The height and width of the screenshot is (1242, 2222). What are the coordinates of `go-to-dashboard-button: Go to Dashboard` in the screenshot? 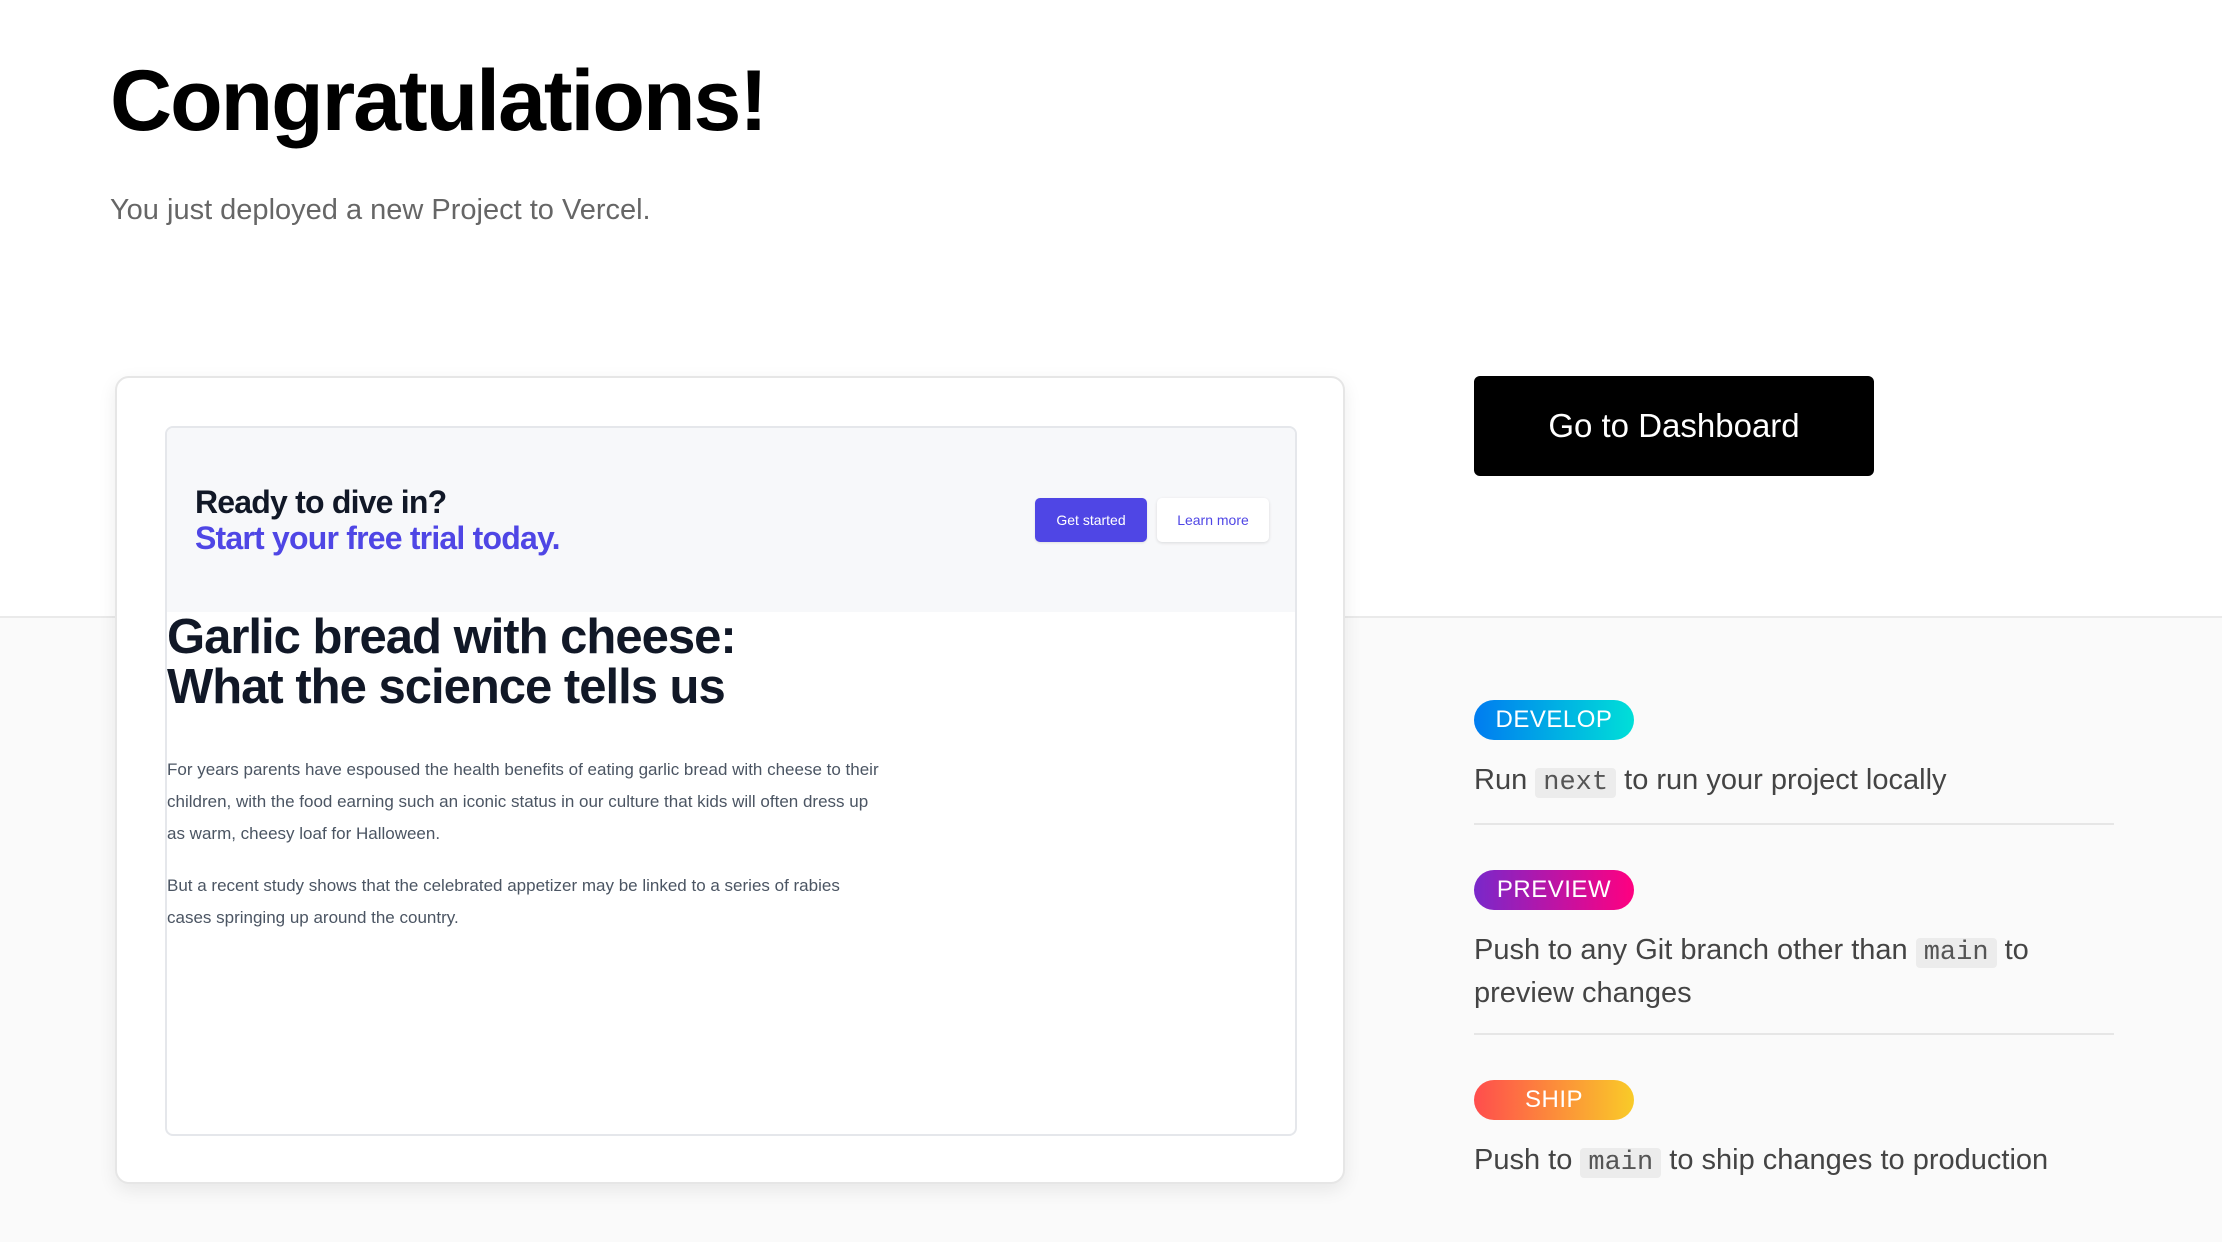 It's located at (1674, 426).